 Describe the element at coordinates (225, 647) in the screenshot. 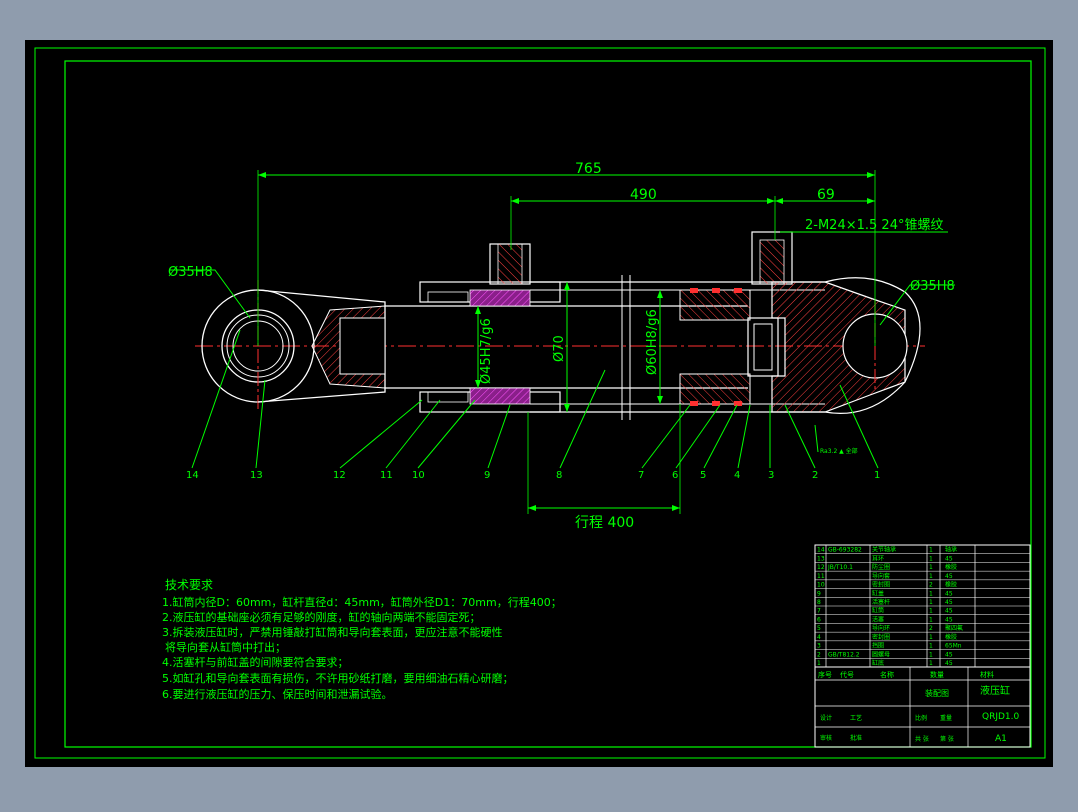

I see `tech-item-4: 将导向套从缸筒中打出；` at that location.